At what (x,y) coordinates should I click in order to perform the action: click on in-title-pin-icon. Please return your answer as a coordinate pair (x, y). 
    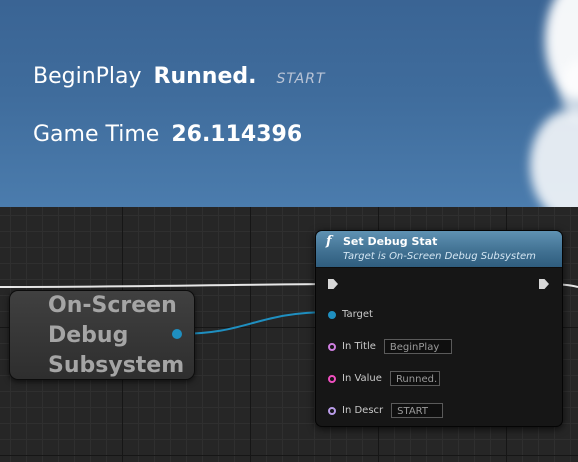
    Looking at the image, I should click on (332, 346).